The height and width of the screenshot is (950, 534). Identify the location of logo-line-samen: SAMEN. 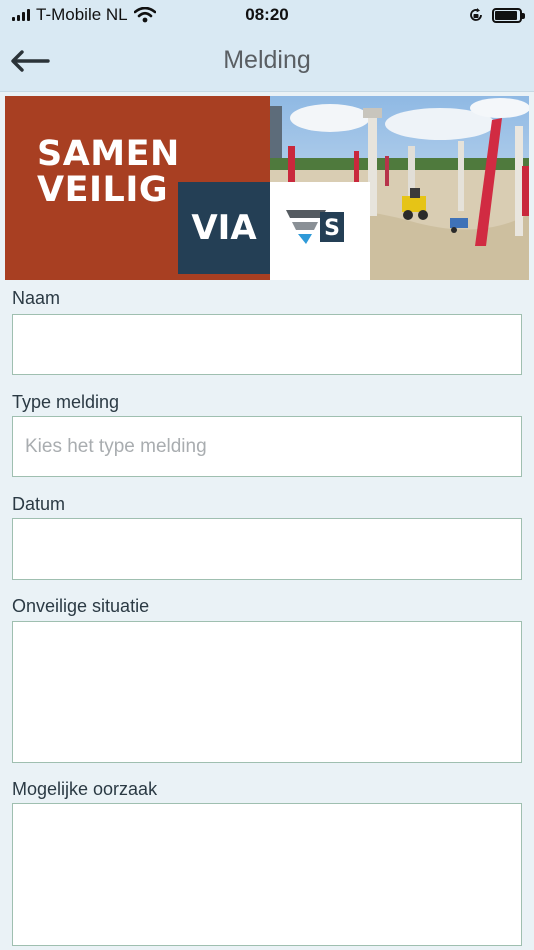
(108, 154).